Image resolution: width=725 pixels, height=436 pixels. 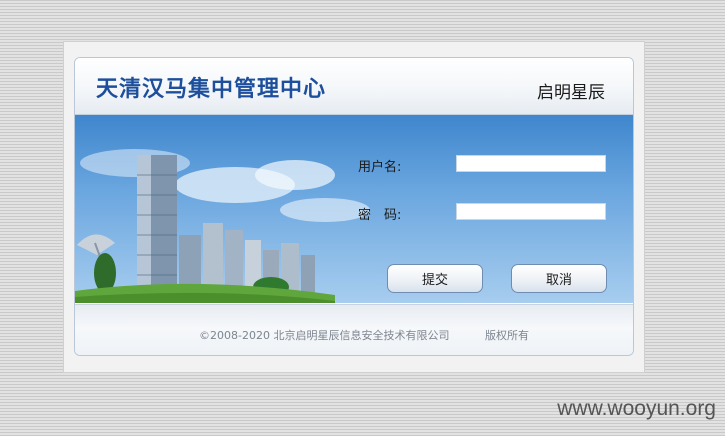 What do you see at coordinates (435, 278) in the screenshot?
I see `submit-button: 提交` at bounding box center [435, 278].